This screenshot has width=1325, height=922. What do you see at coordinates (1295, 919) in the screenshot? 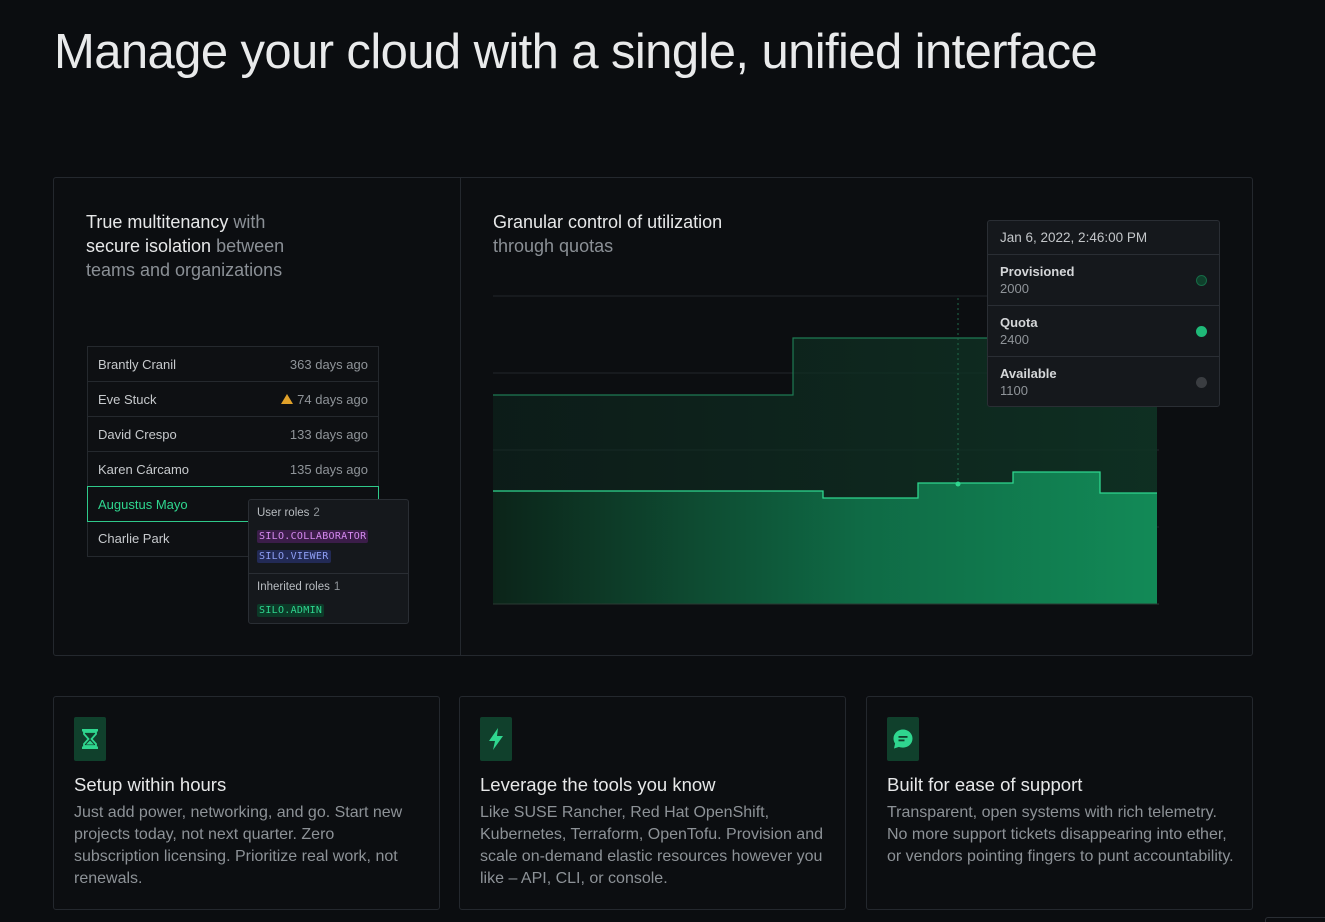
I see `corner-widget` at bounding box center [1295, 919].